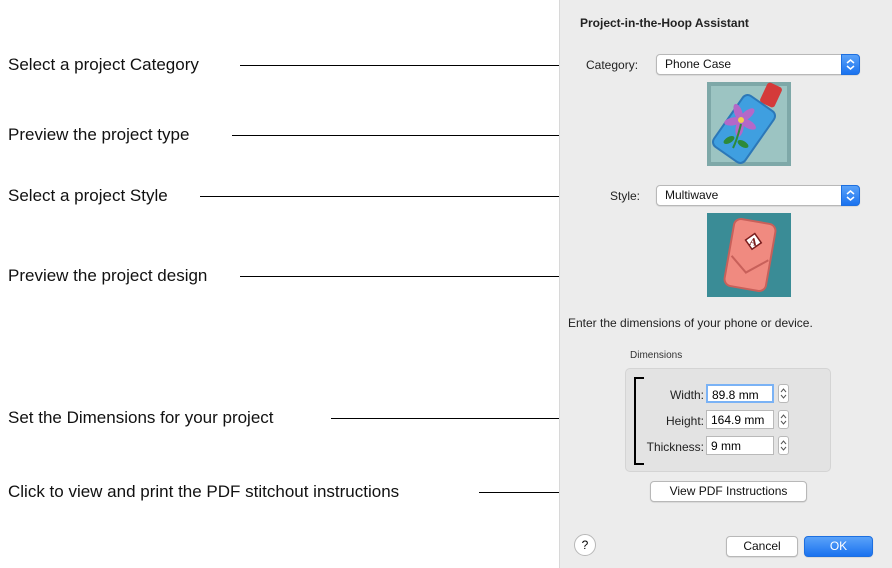 This screenshot has width=892, height=568. What do you see at coordinates (758, 195) in the screenshot?
I see `style-select: Multiwave` at bounding box center [758, 195].